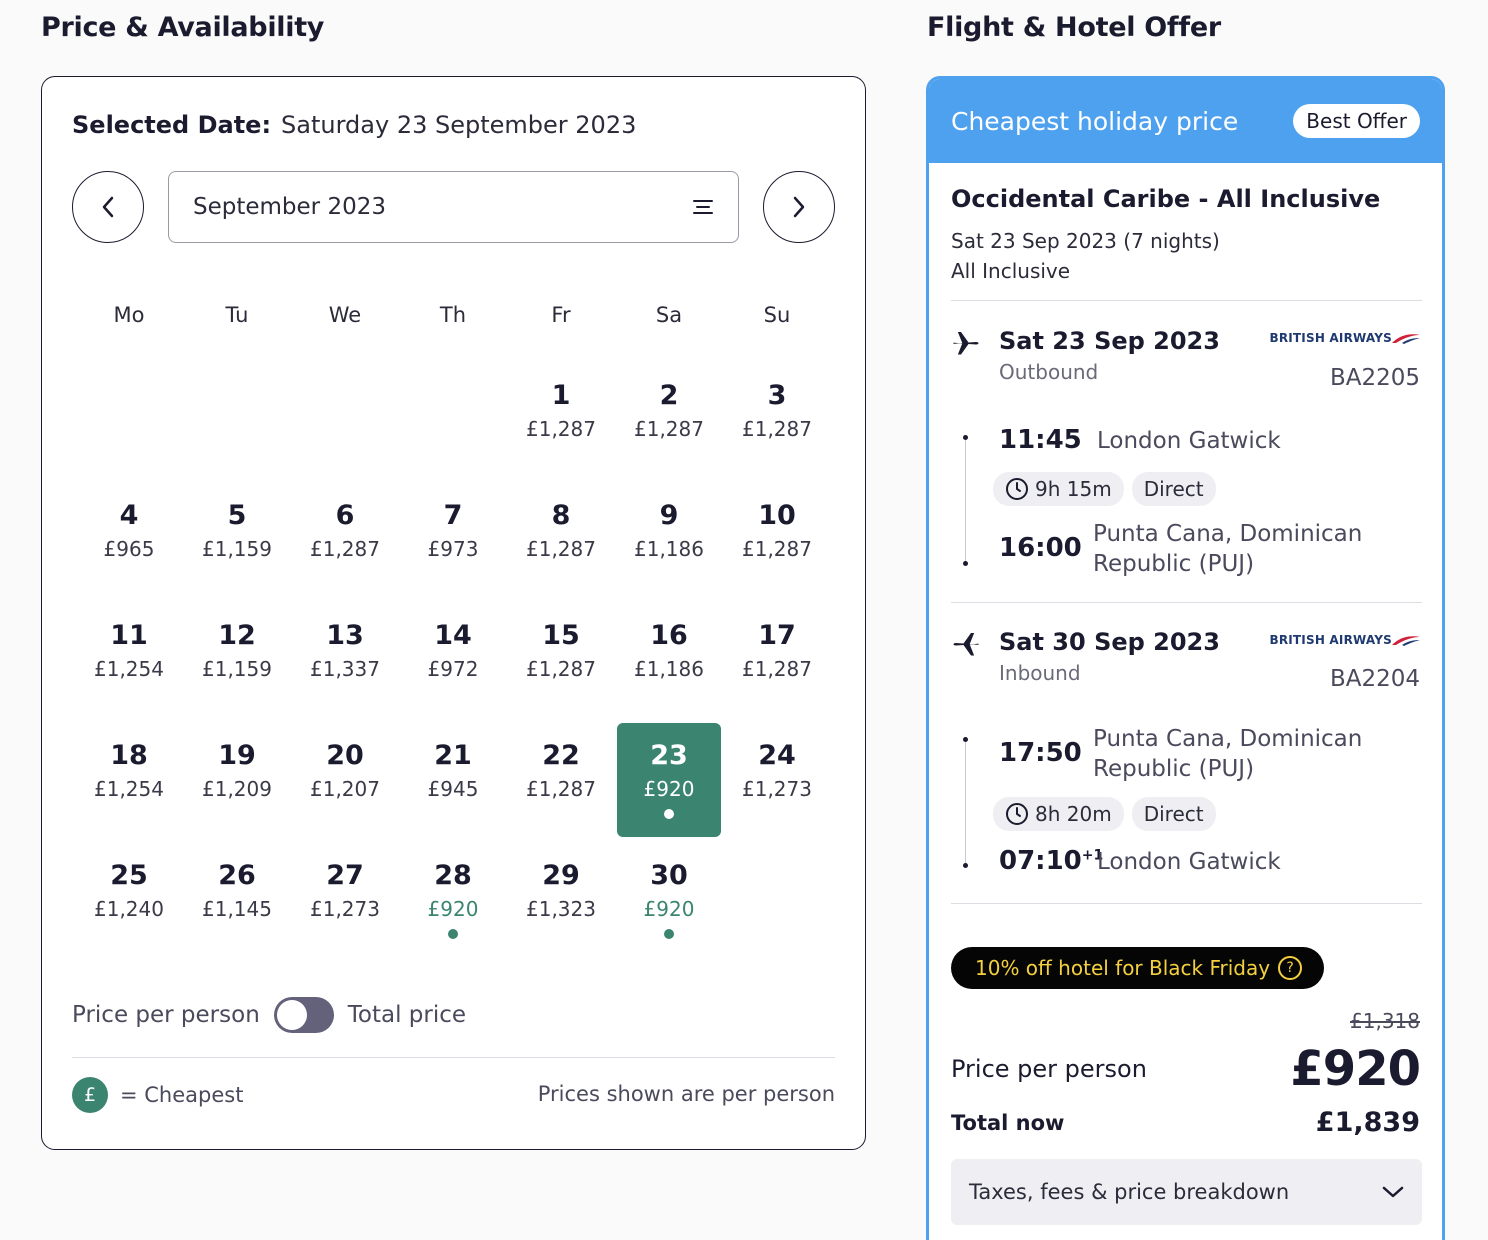  I want to click on calendar-day-6: 6 £1,287, so click(345, 543).